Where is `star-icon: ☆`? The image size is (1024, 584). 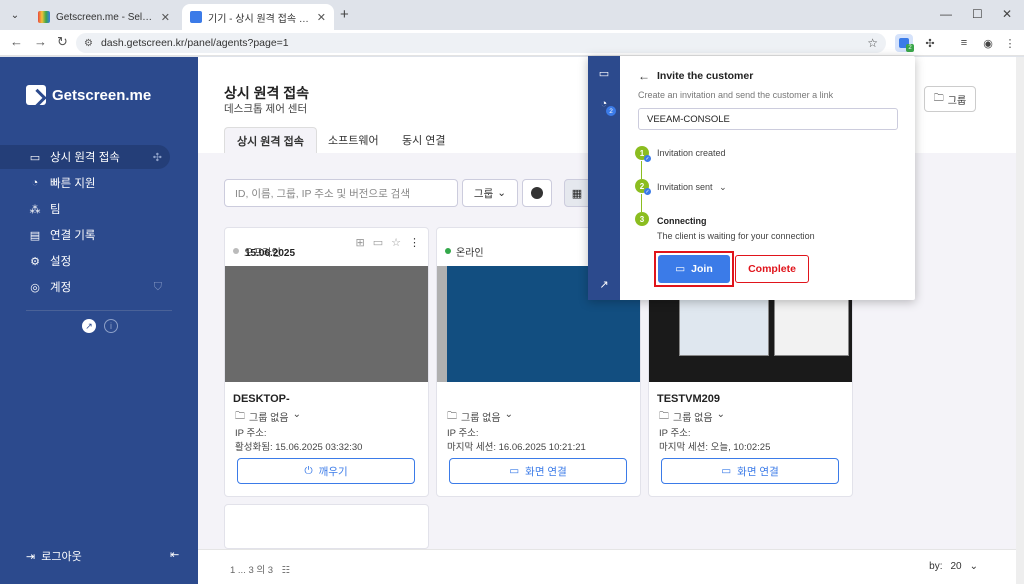
star-icon: ☆ is located at coordinates (396, 242).